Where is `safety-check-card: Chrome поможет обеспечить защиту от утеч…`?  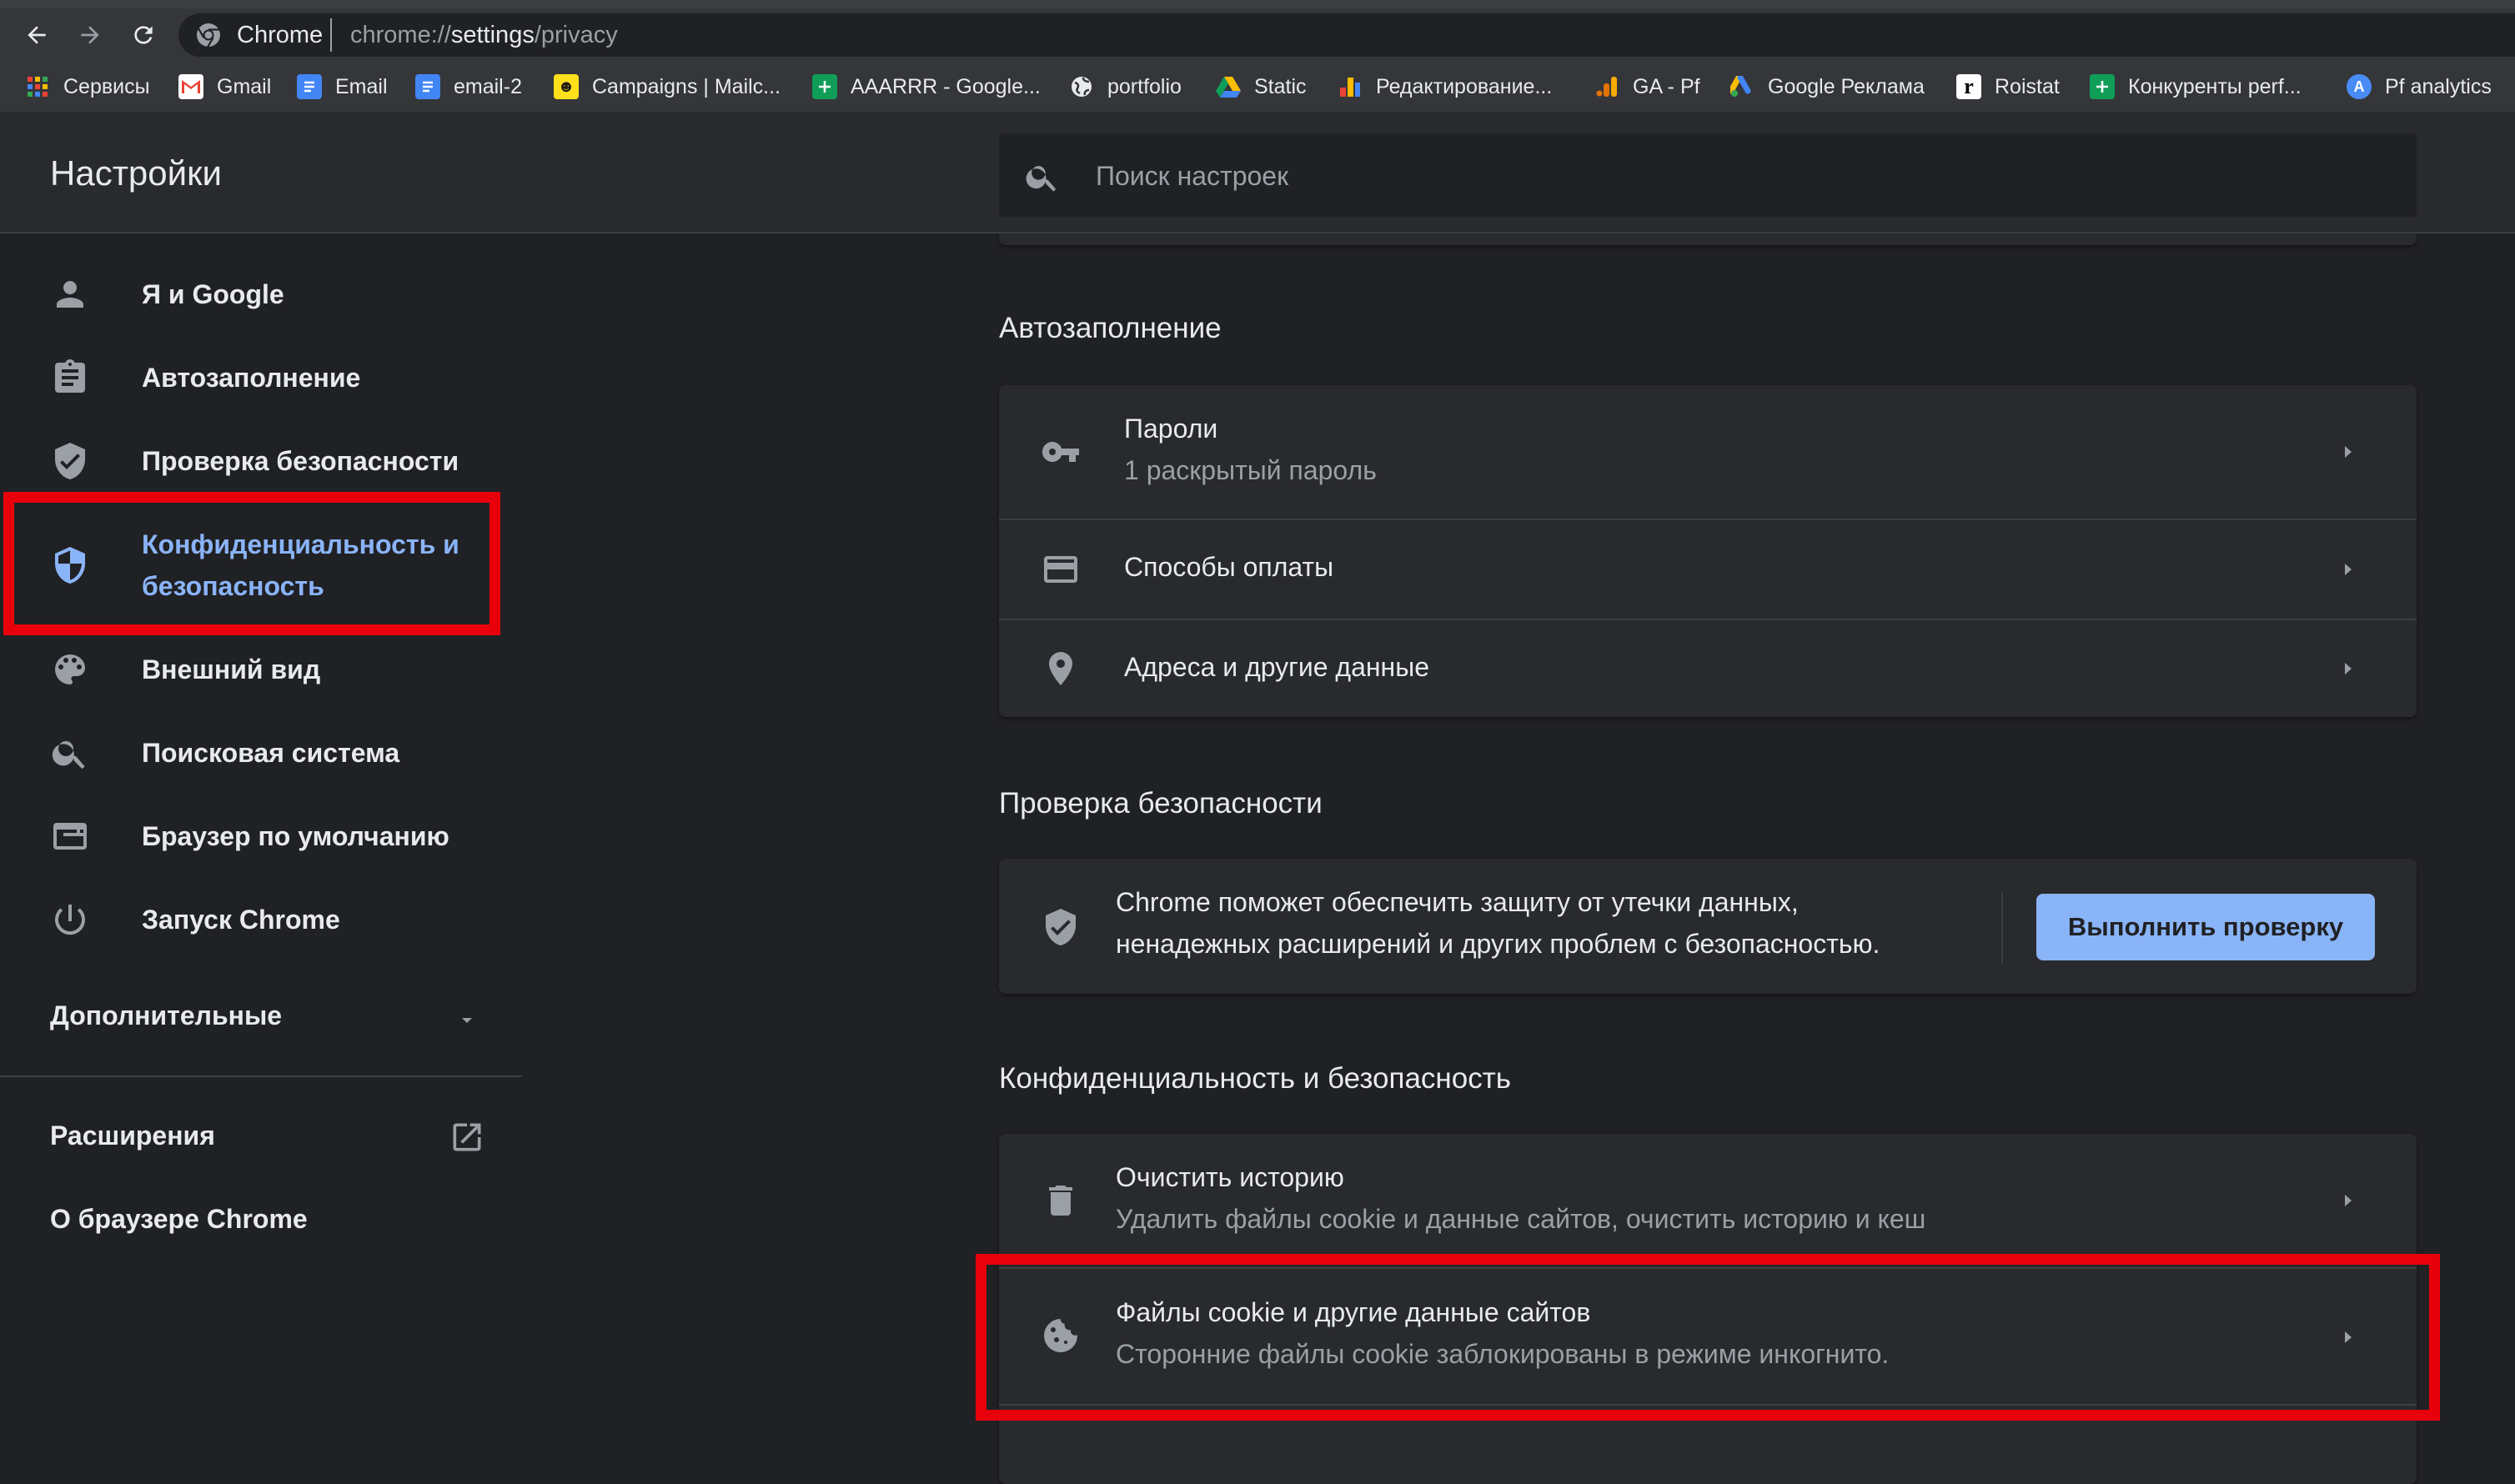 safety-check-card: Chrome поможет обеспечить защиту от утеч… is located at coordinates (1708, 926).